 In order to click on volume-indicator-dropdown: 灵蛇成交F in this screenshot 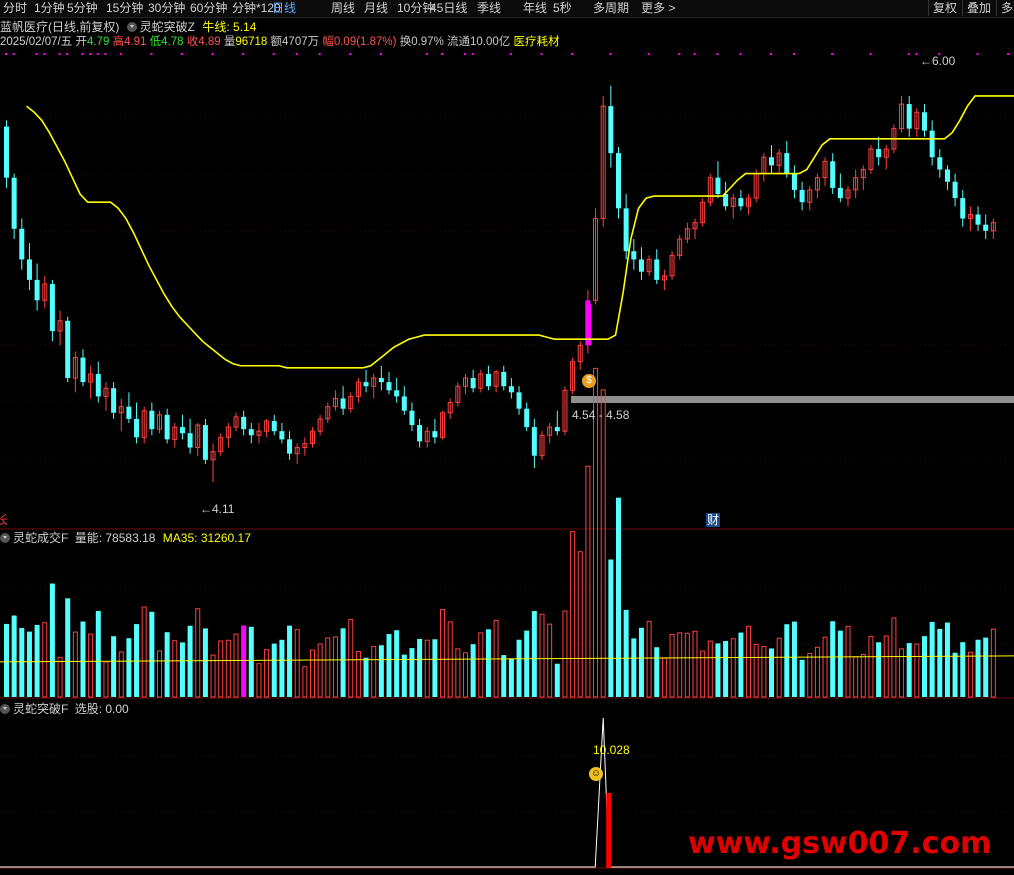, I will do `click(34, 538)`.